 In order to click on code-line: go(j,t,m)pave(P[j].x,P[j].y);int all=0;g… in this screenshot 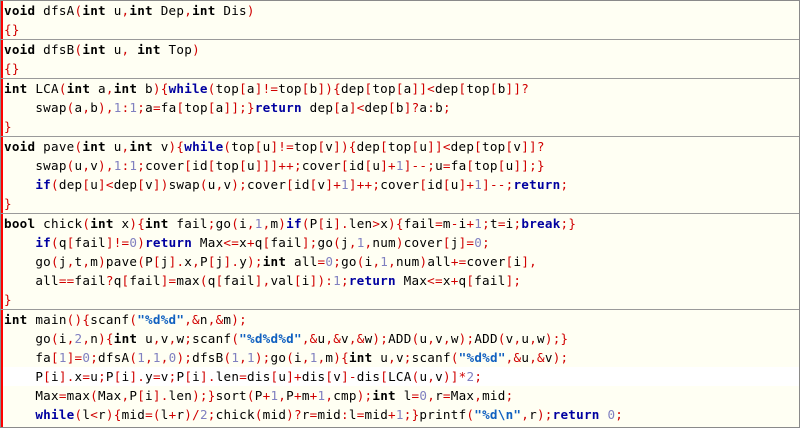, I will do `click(400, 261)`.